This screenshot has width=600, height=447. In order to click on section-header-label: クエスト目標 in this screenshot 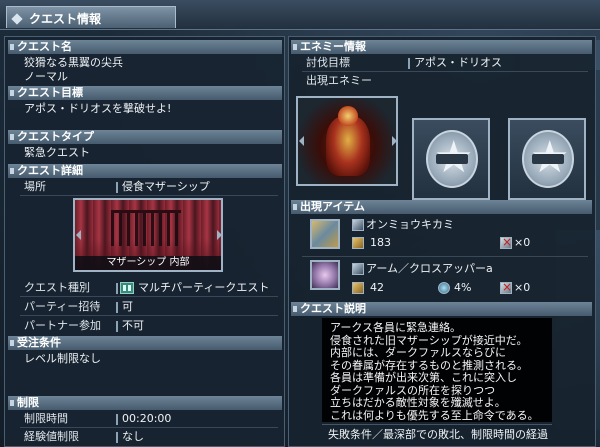, I will do `click(50, 92)`.